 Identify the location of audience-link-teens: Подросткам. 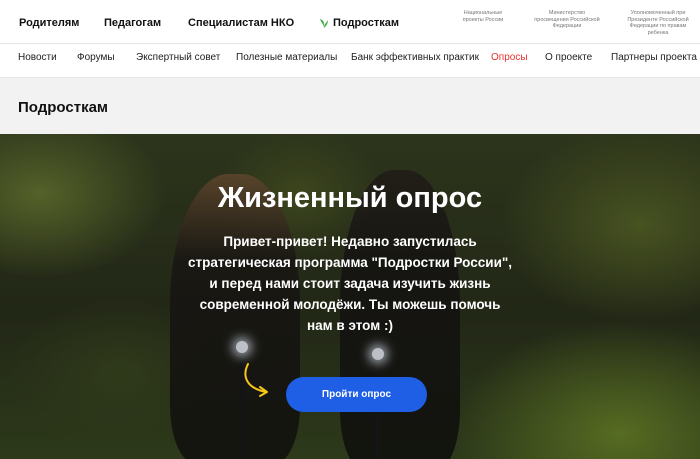
(359, 23).